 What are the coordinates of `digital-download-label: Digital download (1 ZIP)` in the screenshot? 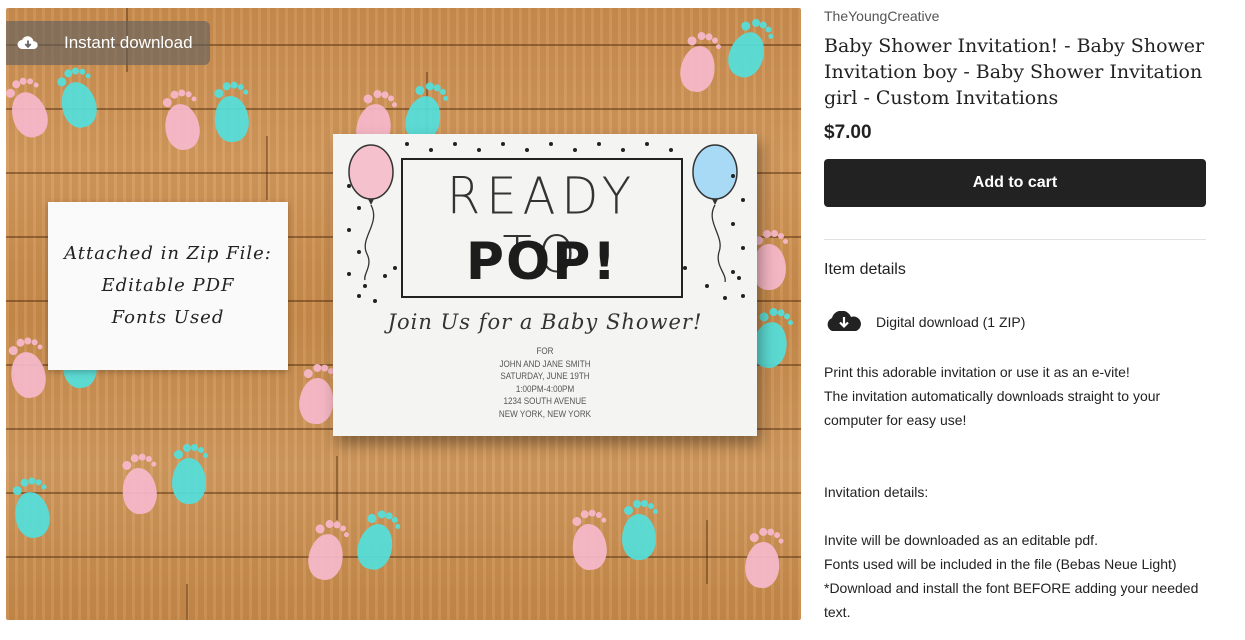 It's located at (951, 322).